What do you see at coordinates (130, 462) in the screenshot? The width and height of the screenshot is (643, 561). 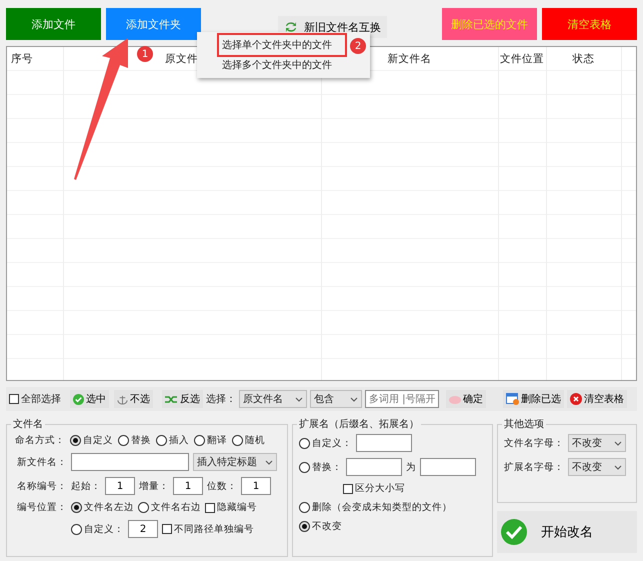 I see `new-name-field` at bounding box center [130, 462].